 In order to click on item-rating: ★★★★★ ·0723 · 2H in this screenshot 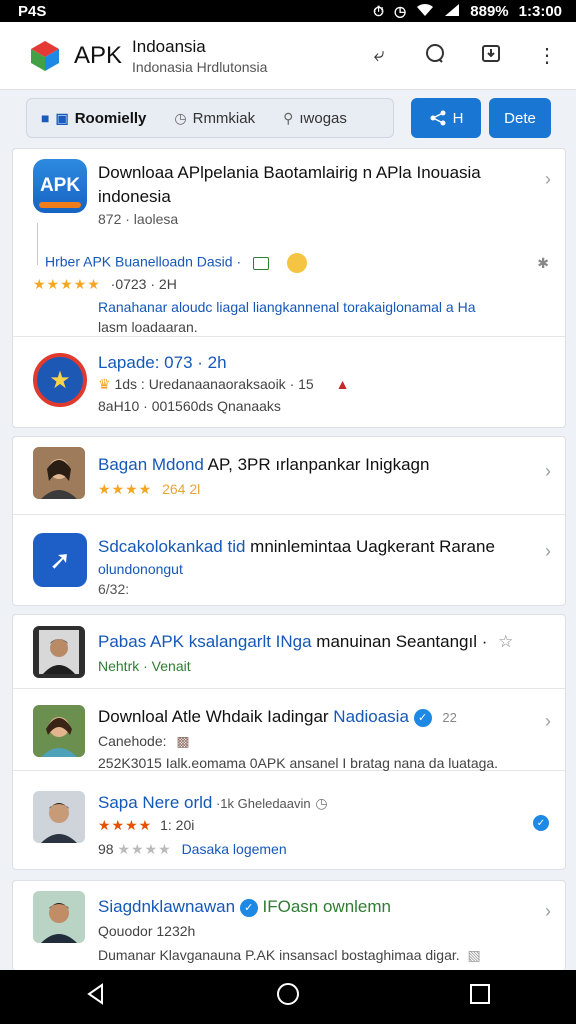, I will do `click(105, 284)`.